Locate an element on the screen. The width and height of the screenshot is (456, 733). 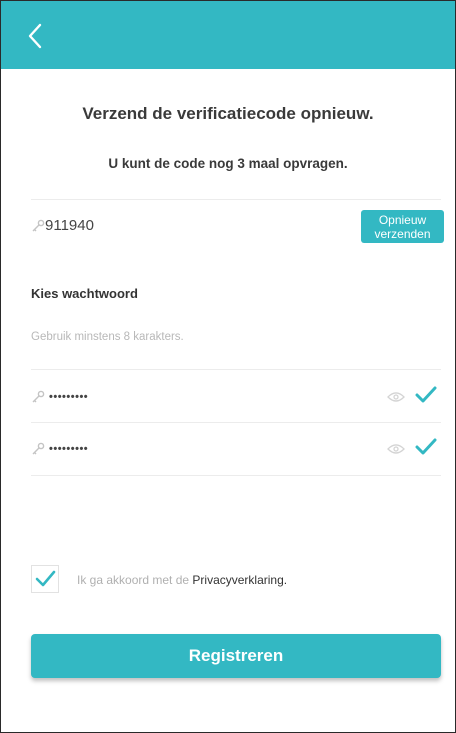
password-value: ••••••••• is located at coordinates (69, 397).